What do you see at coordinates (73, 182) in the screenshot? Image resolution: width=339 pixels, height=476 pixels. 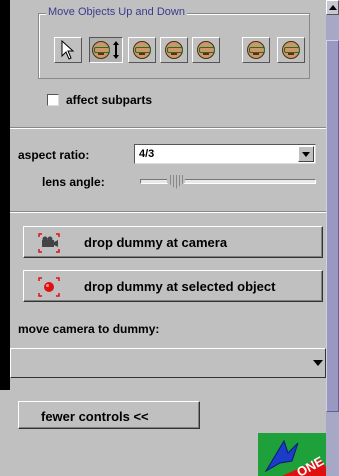 I see `lens-angle-label: lens angle:` at bounding box center [73, 182].